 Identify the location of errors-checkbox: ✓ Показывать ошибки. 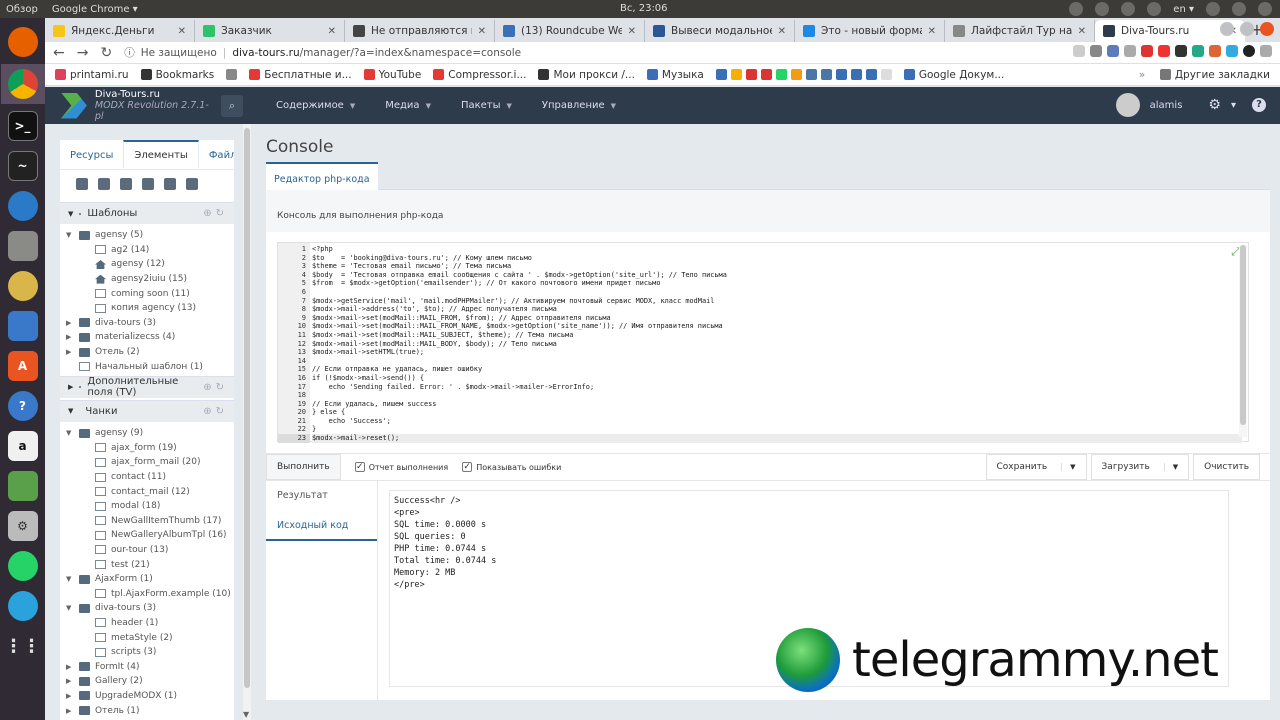
(511, 467).